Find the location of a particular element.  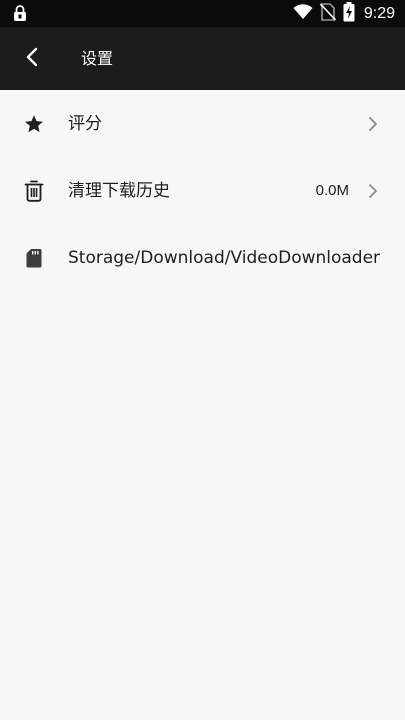

star-icon is located at coordinates (34, 124).